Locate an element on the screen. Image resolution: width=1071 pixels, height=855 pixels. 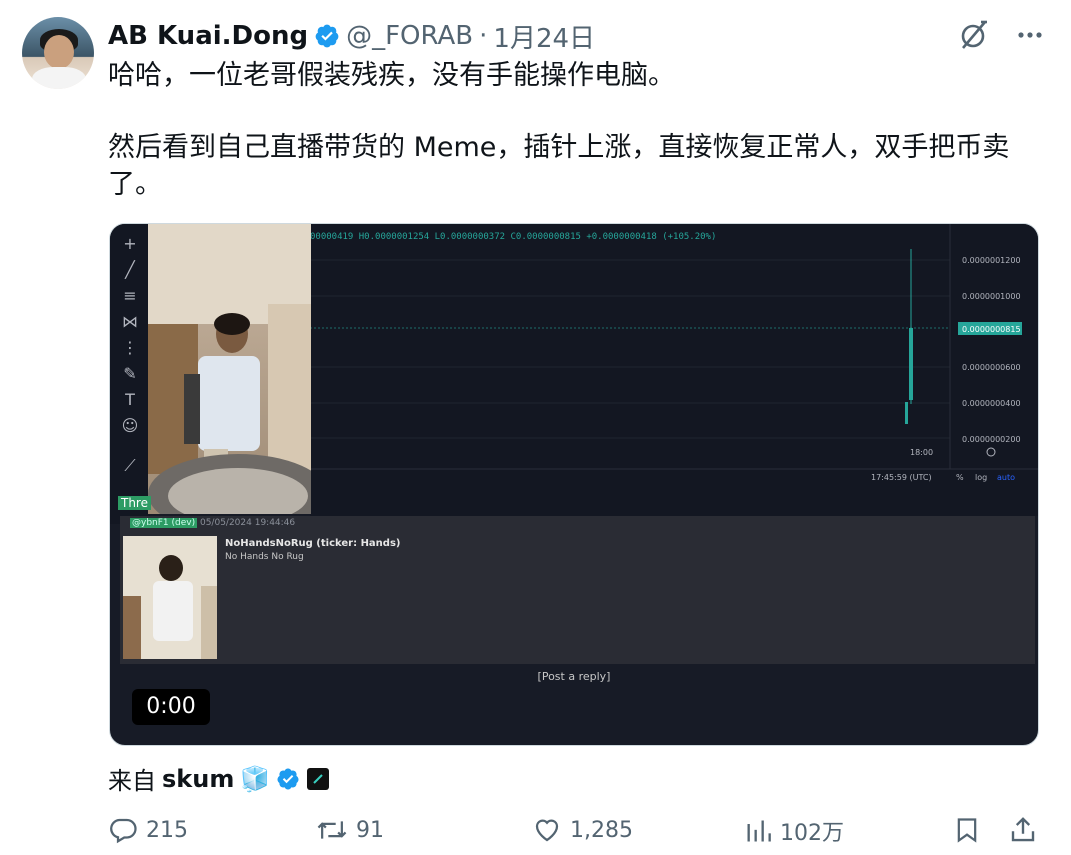
drawing-toolbar: + ╱ ≡ ⋈ ⋮ ✎ T ☺ ⟋ is located at coordinates (130, 374).